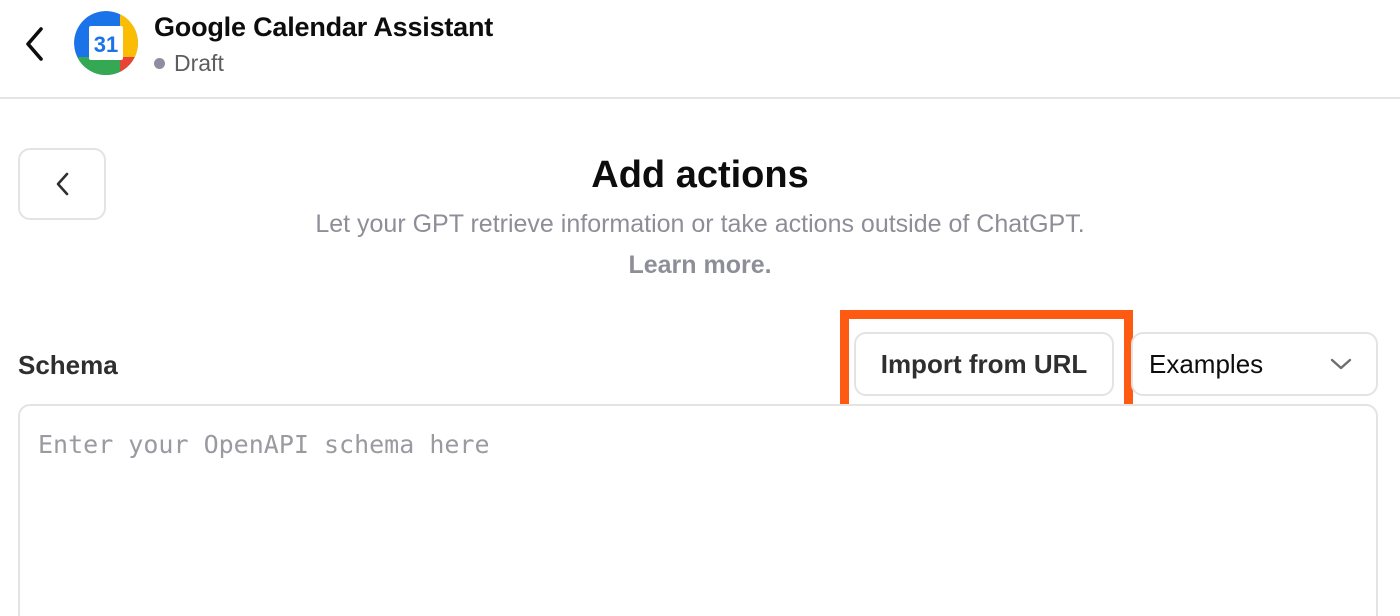 The image size is (1400, 616). What do you see at coordinates (984, 364) in the screenshot?
I see `import-from-url-button: Import from URL` at bounding box center [984, 364].